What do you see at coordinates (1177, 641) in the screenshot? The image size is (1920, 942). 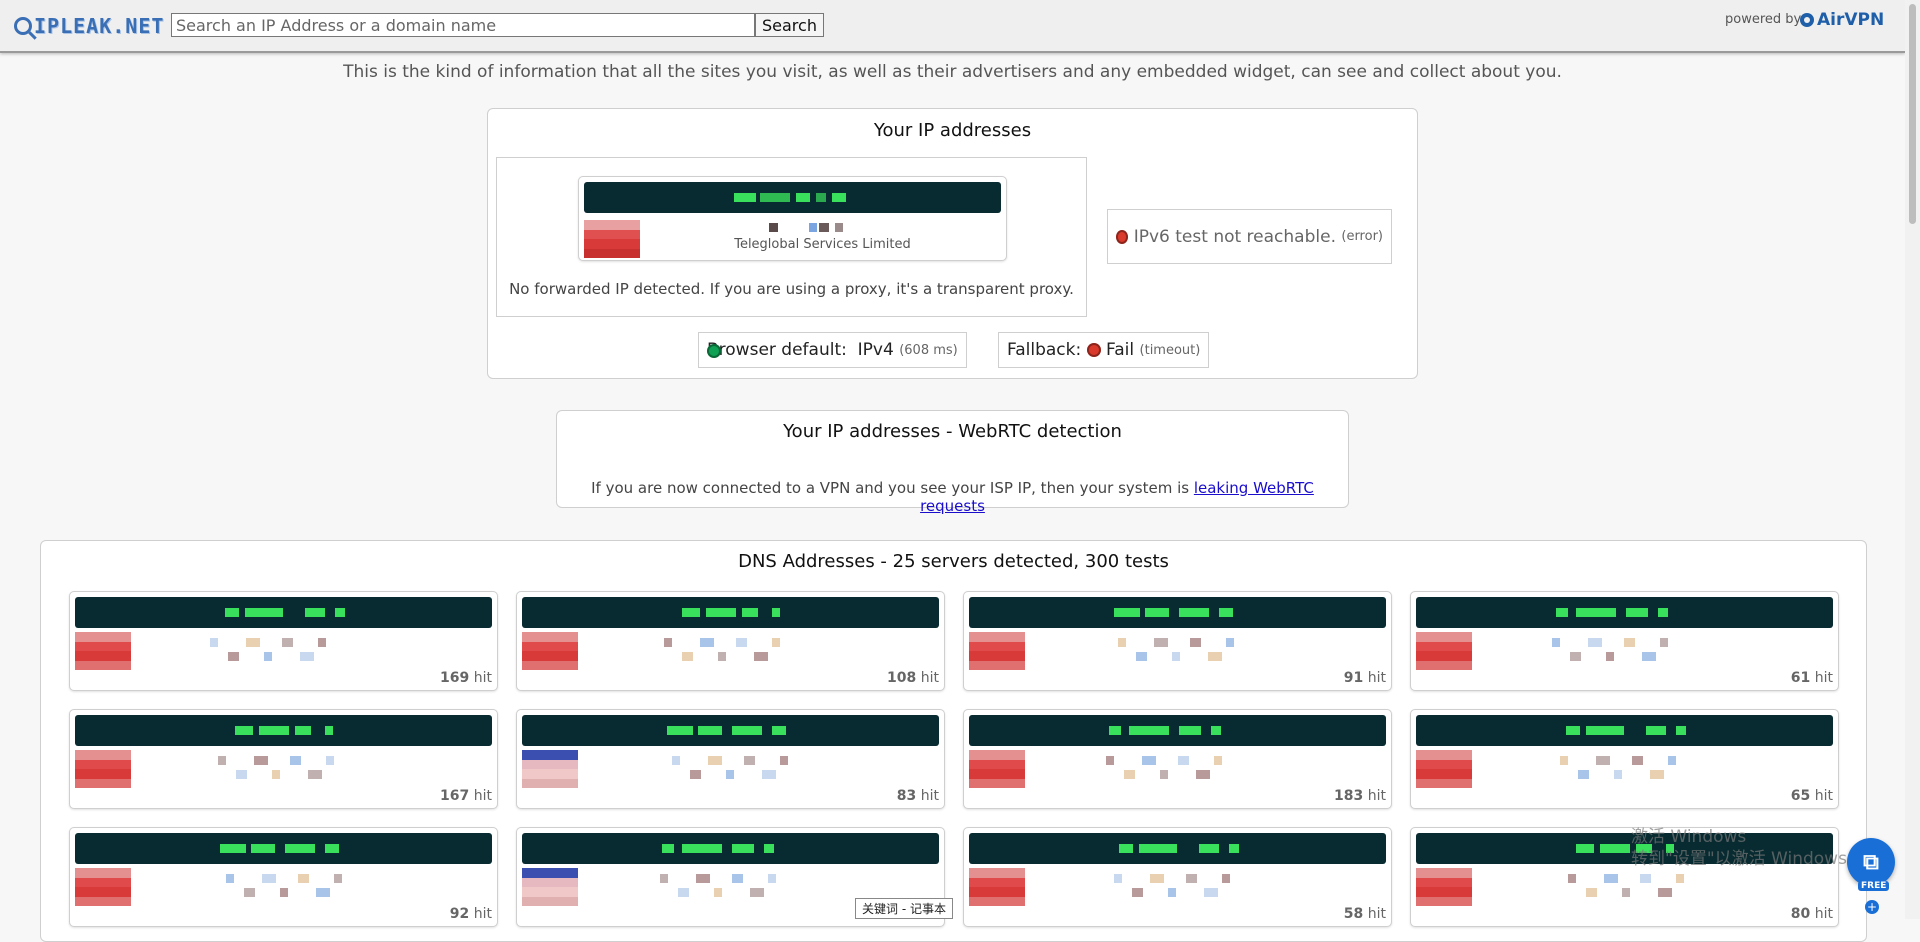 I see `dns-server-card: 91 hit` at bounding box center [1177, 641].